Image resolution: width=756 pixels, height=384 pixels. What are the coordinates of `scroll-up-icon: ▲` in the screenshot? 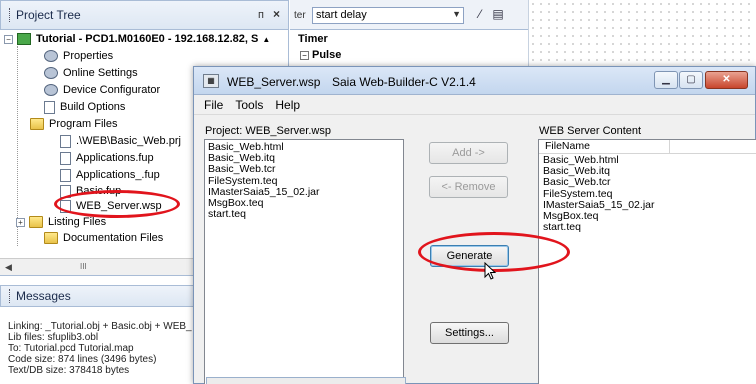 It's located at (266, 39).